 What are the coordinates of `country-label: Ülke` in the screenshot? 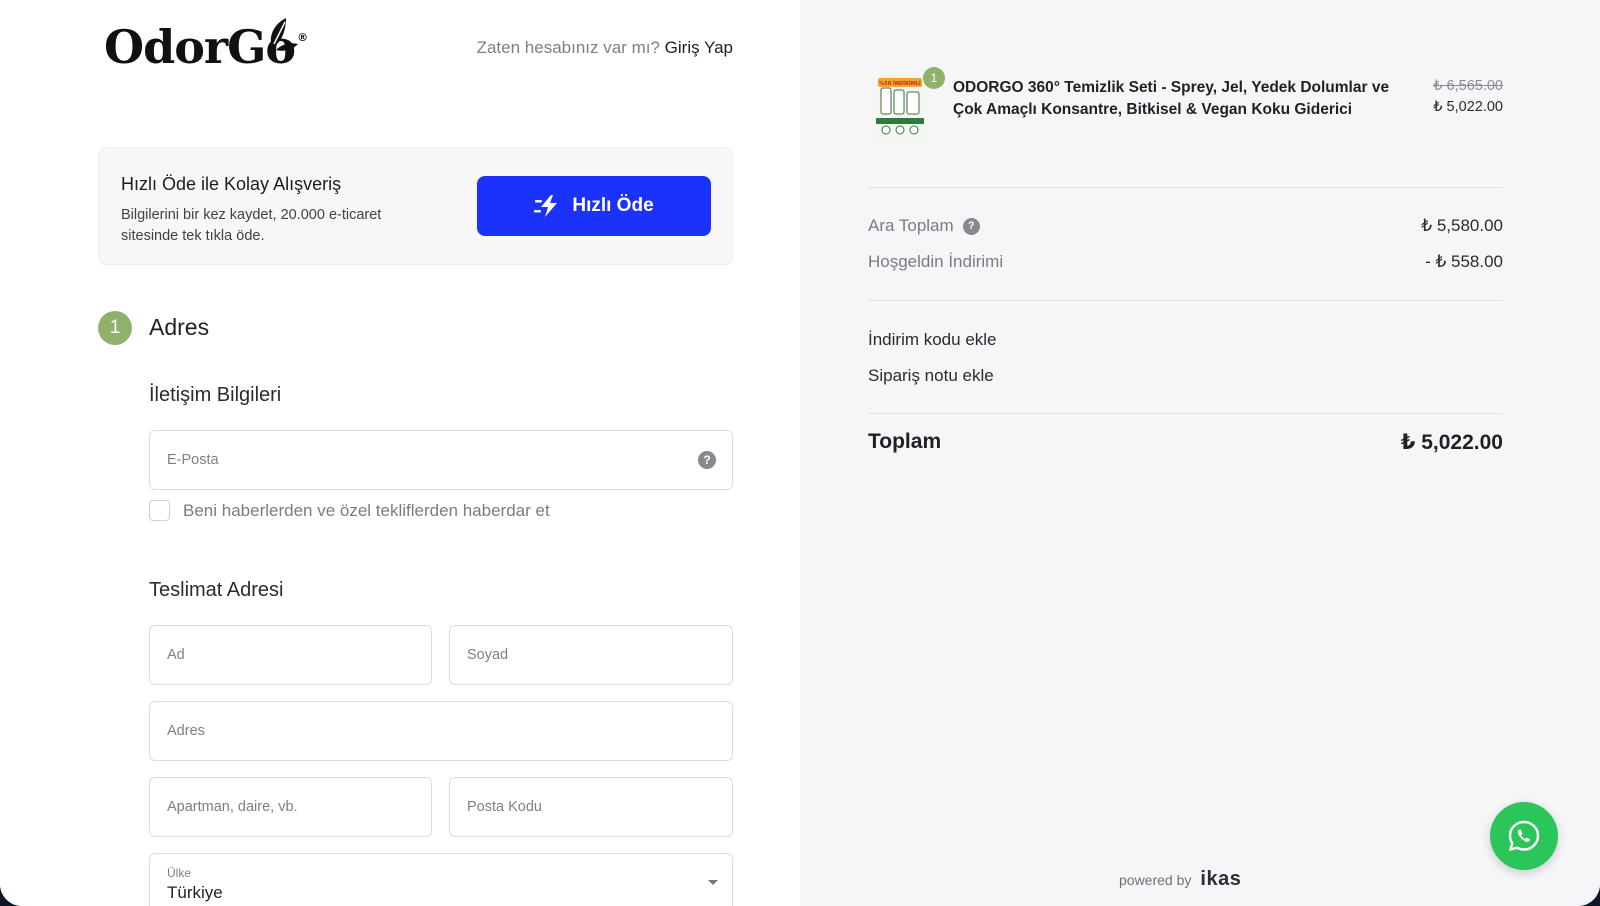 It's located at (179, 873).